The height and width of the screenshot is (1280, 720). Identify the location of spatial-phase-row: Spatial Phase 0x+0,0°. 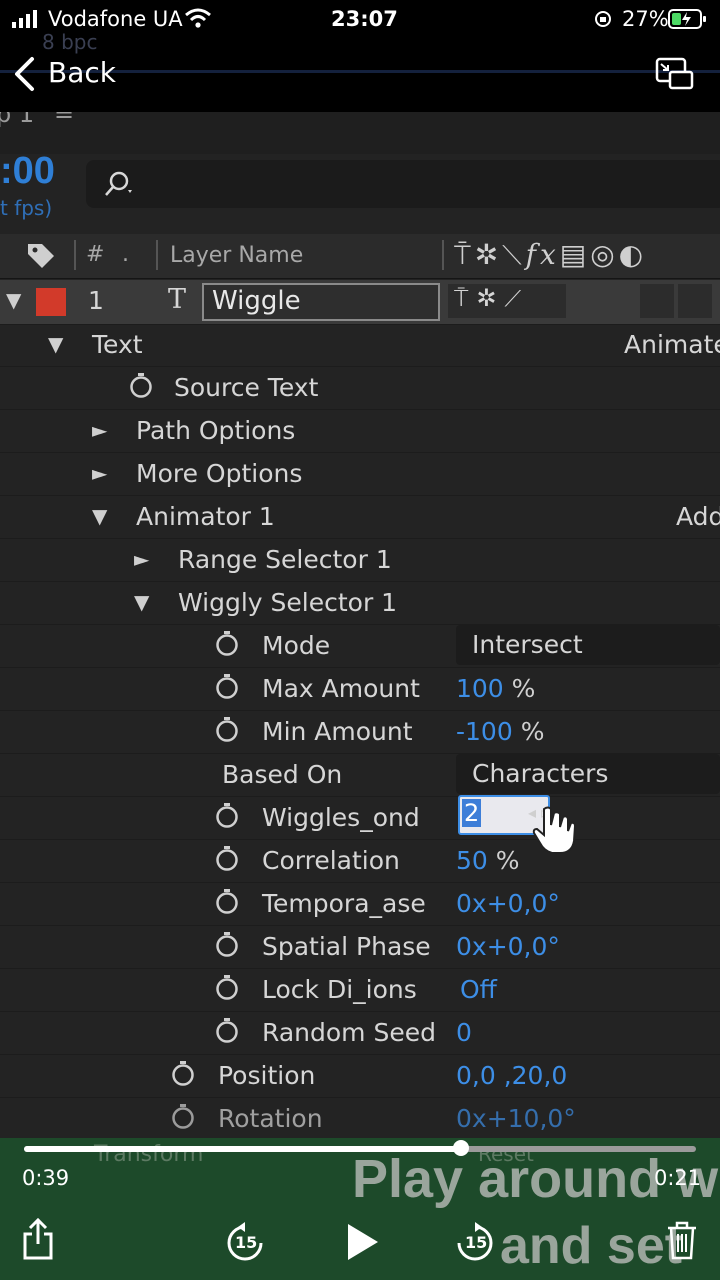
(360, 947).